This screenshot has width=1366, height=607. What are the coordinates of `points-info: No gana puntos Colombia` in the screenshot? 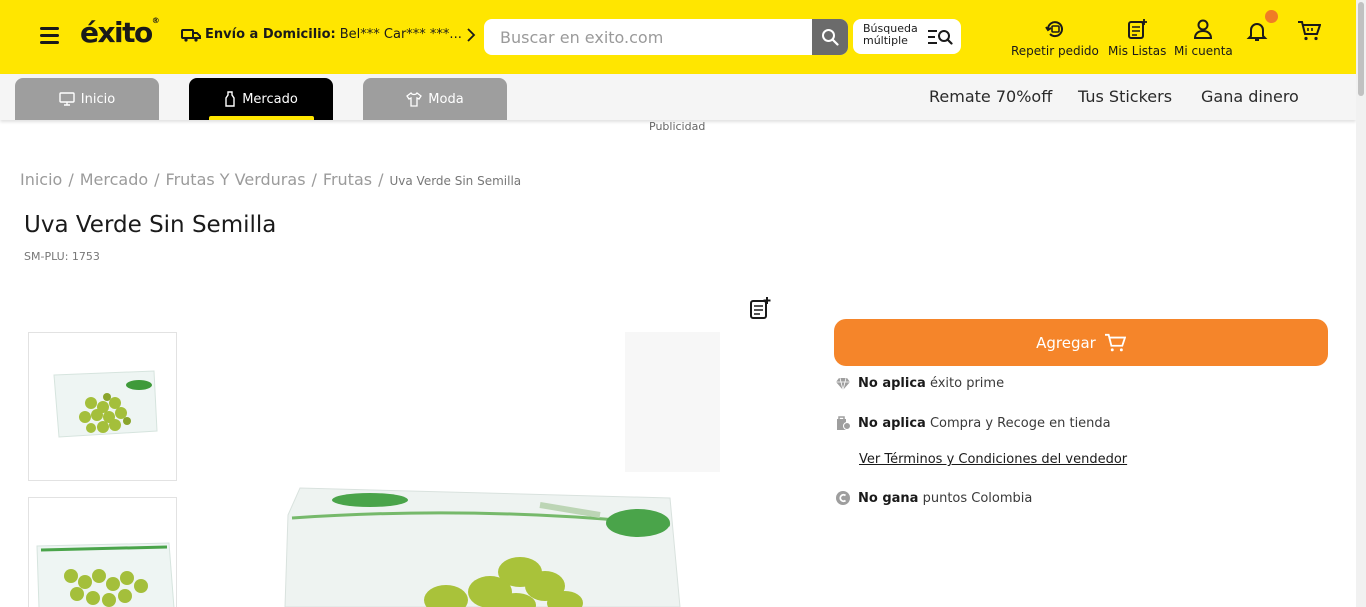 It's located at (933, 498).